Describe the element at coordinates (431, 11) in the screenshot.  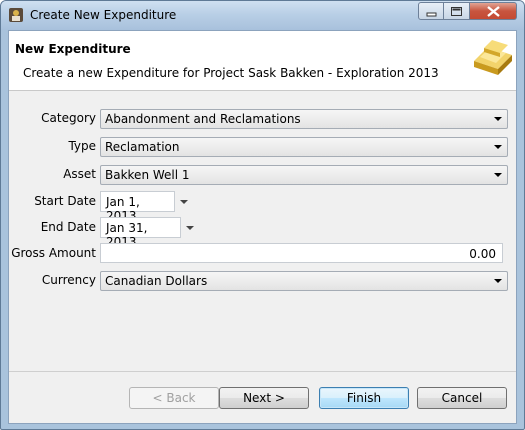
I see `minimize-button` at that location.